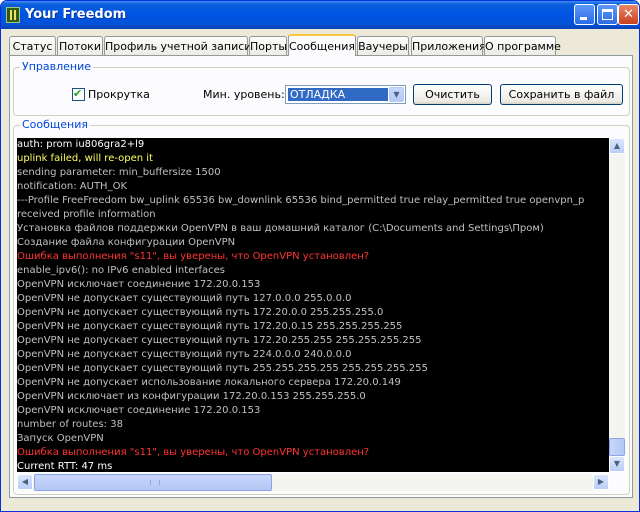 The width and height of the screenshot is (640, 512). I want to click on tab-applications: Приложения, so click(448, 45).